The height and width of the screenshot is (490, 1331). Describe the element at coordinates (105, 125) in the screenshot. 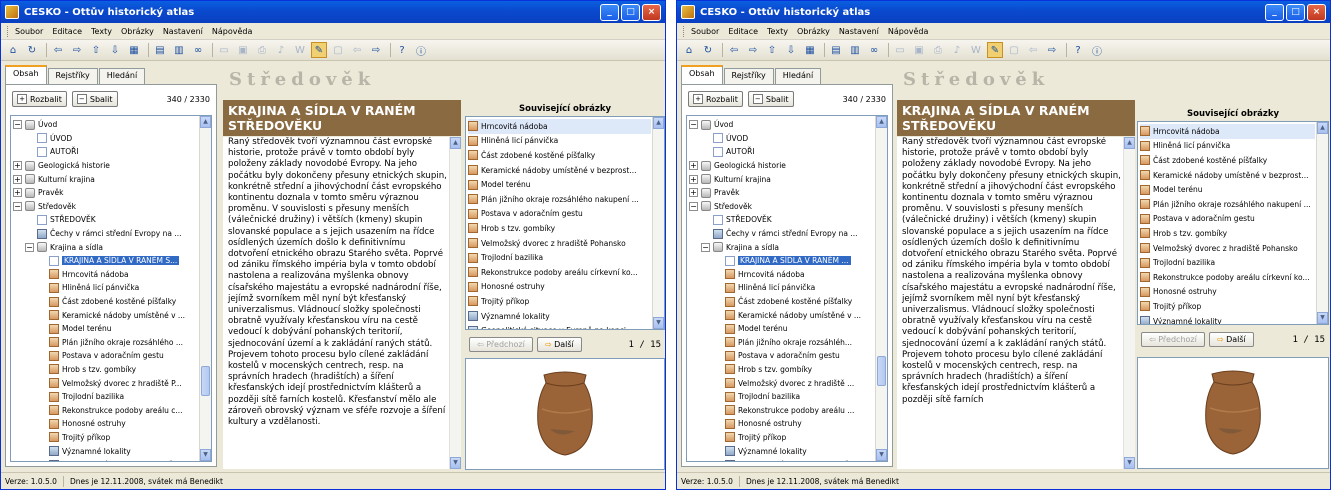

I see `tree-item: − Úvod` at that location.